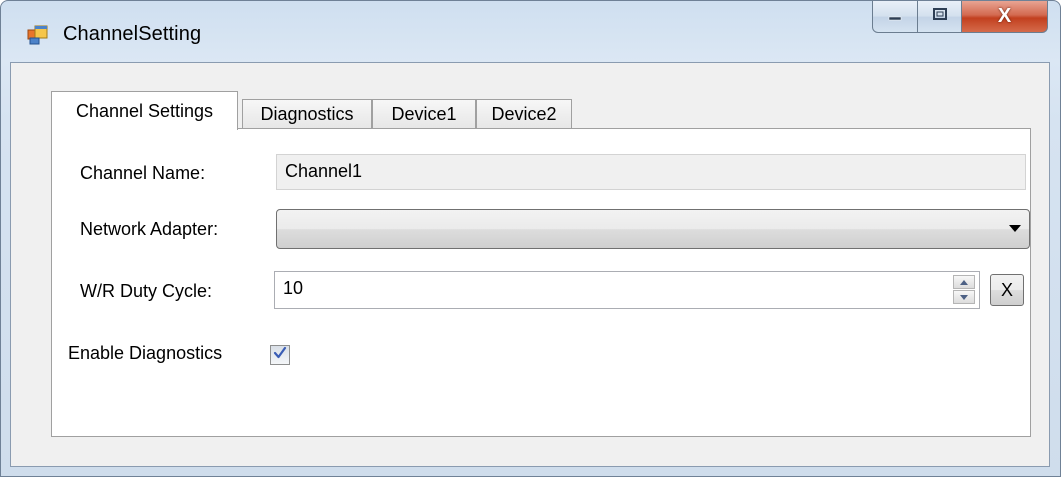  I want to click on tab-label: Device2, so click(524, 114).